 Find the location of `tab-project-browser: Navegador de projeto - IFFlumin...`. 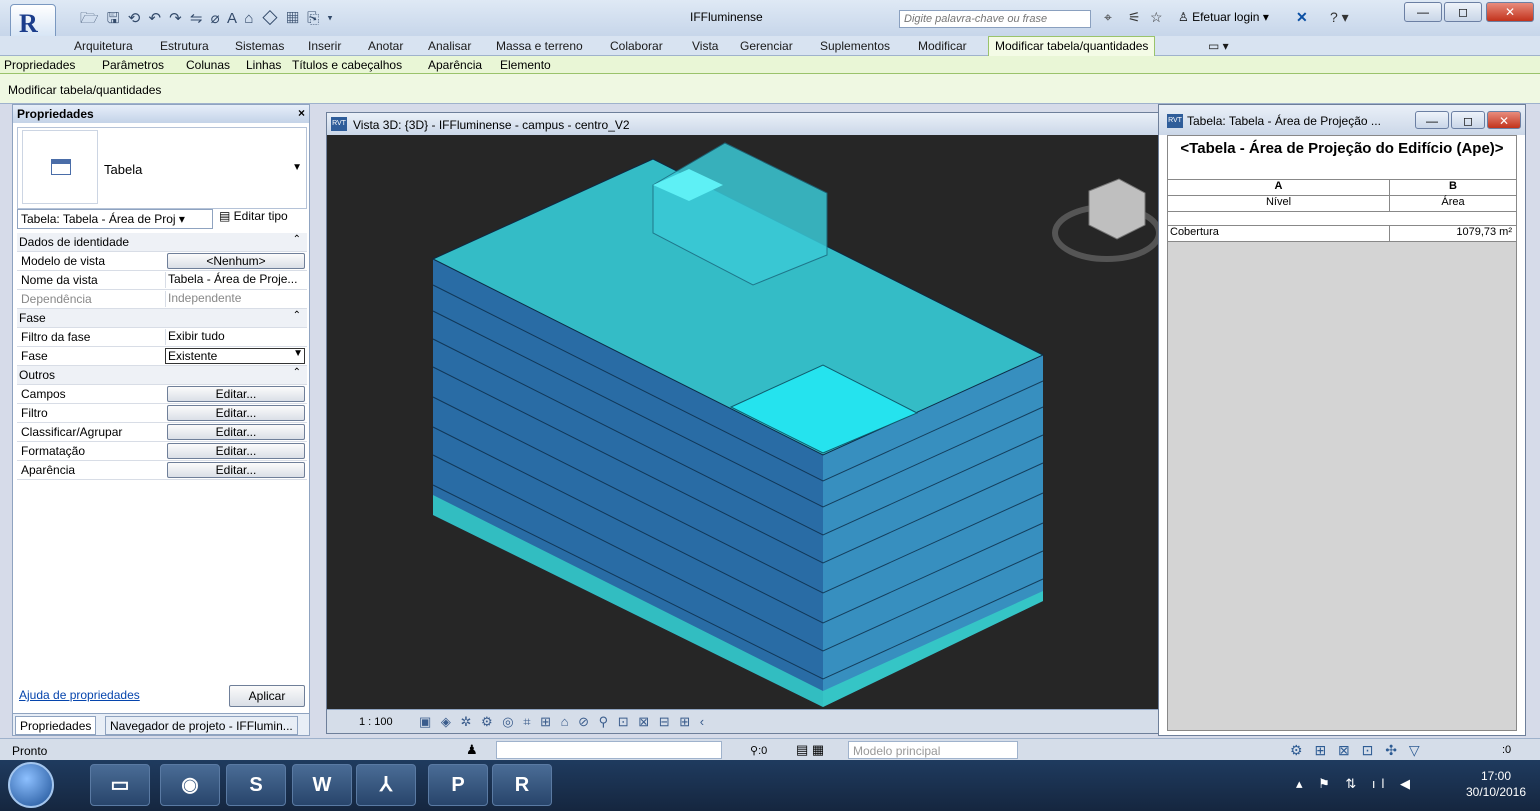

tab-project-browser: Navegador de projeto - IFFlumin... is located at coordinates (201, 725).